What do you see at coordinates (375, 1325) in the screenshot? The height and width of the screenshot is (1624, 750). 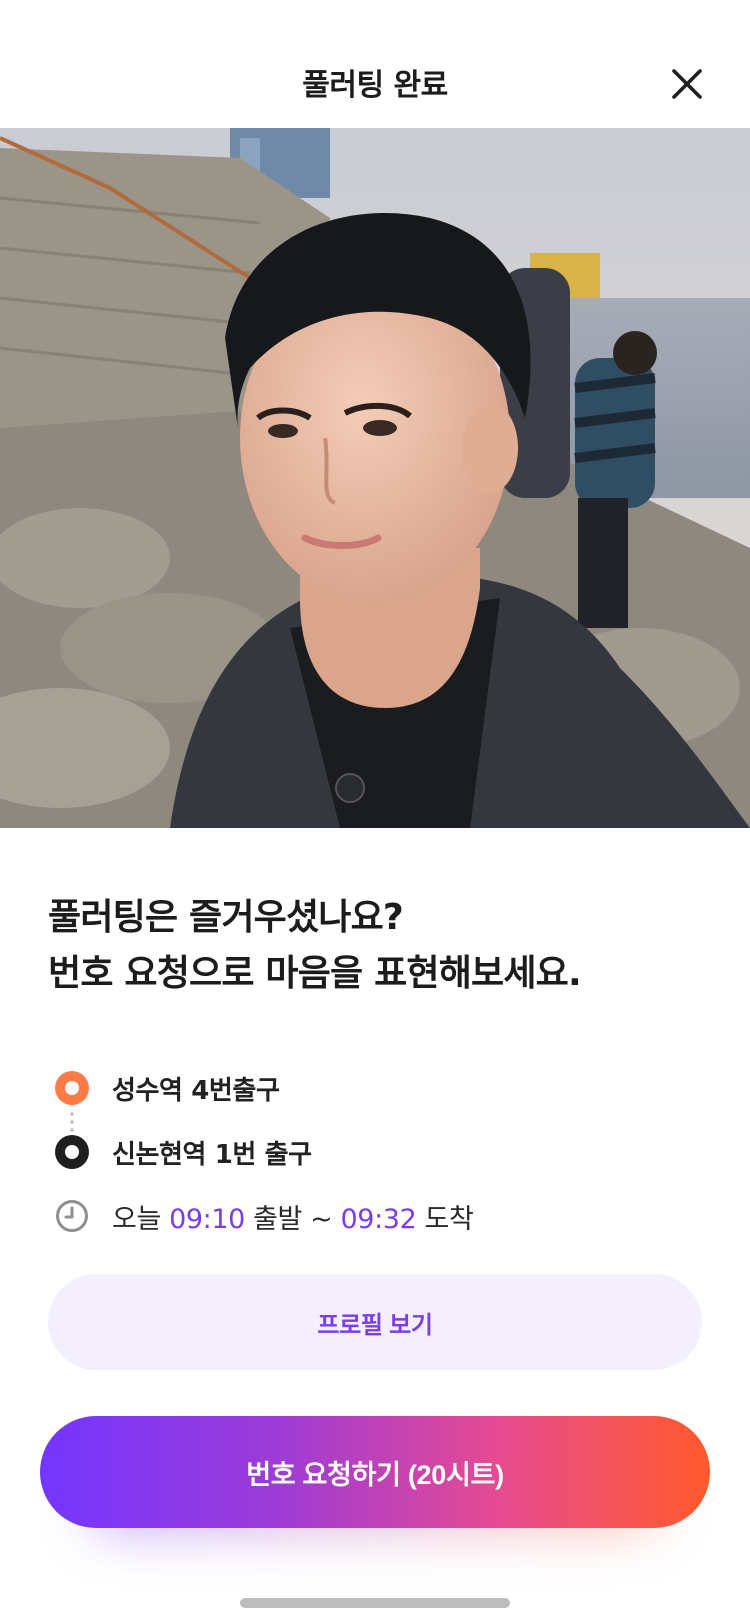 I see `view-profile-label: 프로필 보기` at bounding box center [375, 1325].